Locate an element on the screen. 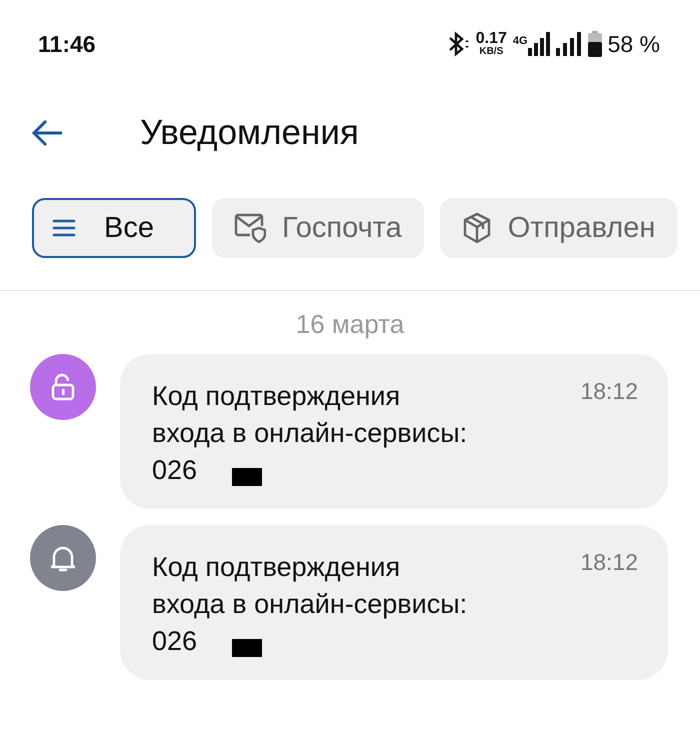 Image resolution: width=700 pixels, height=730 pixels. mail-shield-icon is located at coordinates (250, 228).